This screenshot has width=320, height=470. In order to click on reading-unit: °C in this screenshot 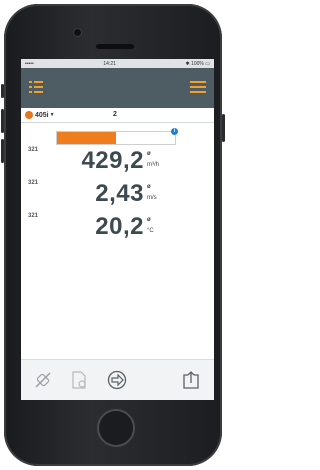, I will do `click(150, 231)`.